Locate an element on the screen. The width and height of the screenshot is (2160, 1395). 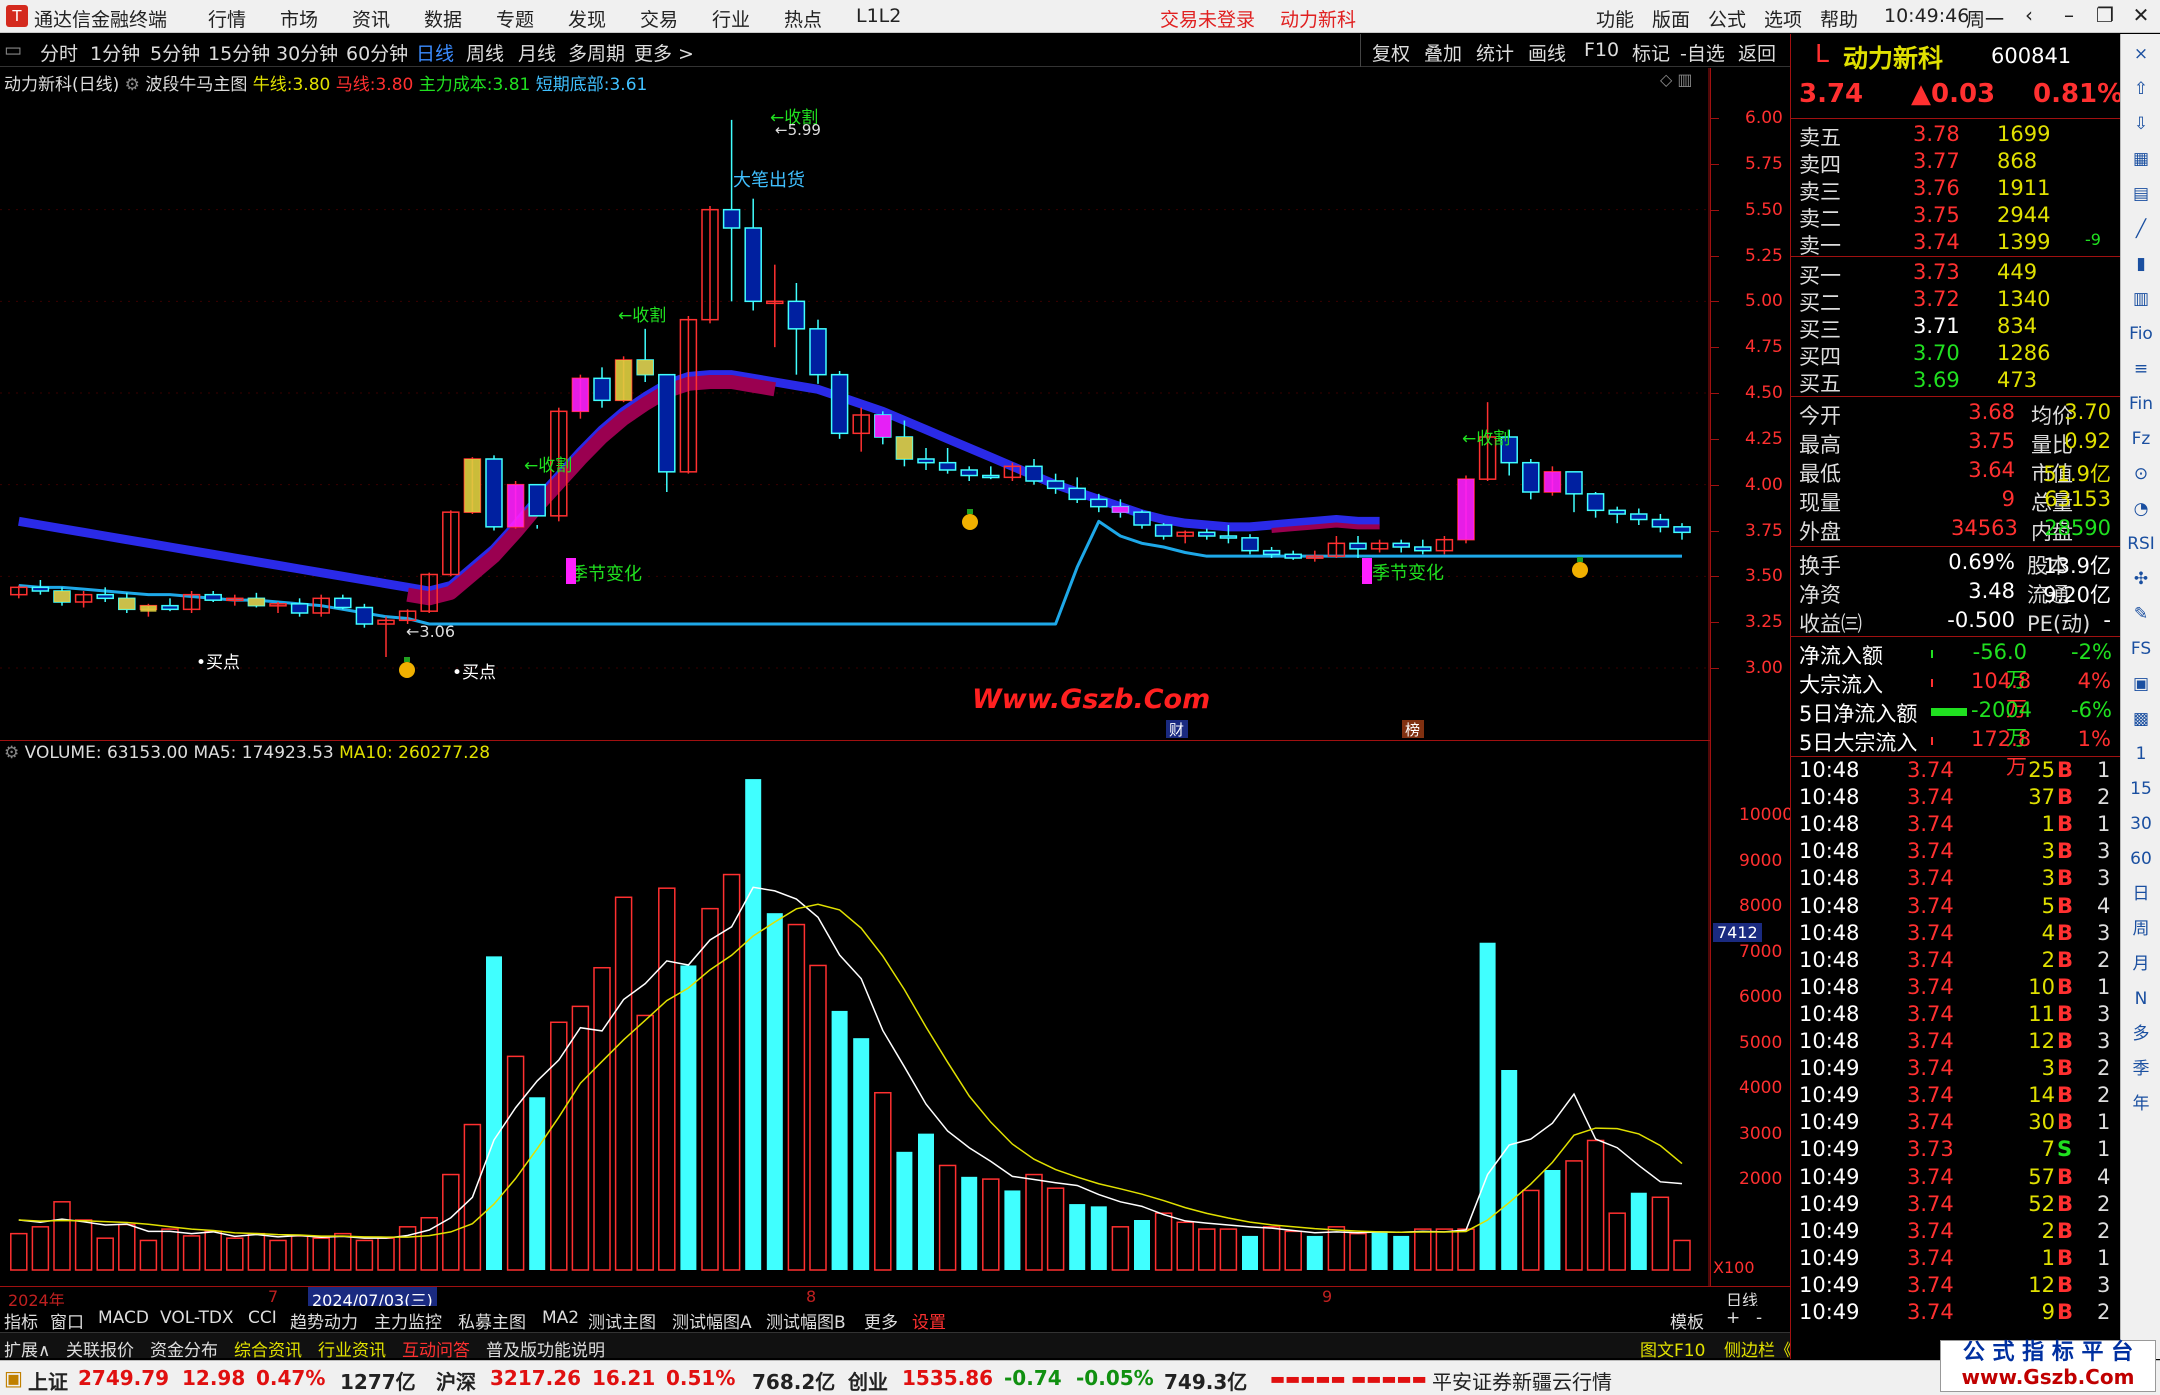
period-multi: 多周期 is located at coordinates (596, 52).